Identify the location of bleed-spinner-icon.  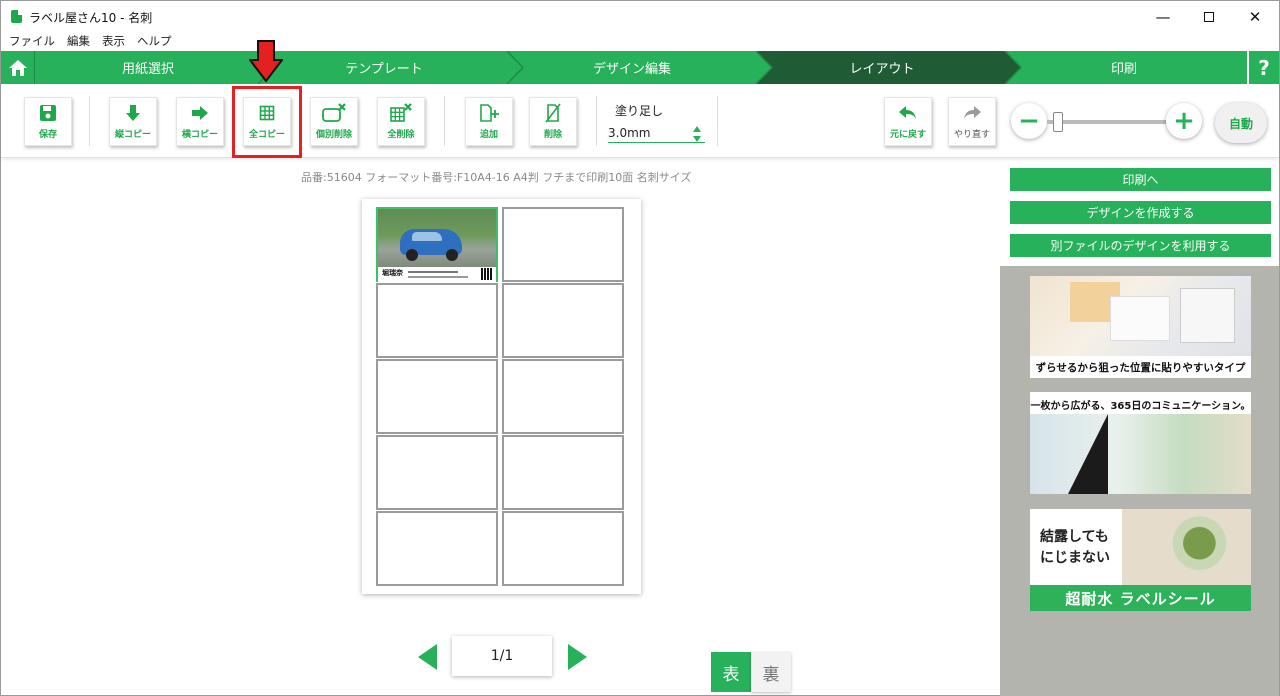
(697, 134).